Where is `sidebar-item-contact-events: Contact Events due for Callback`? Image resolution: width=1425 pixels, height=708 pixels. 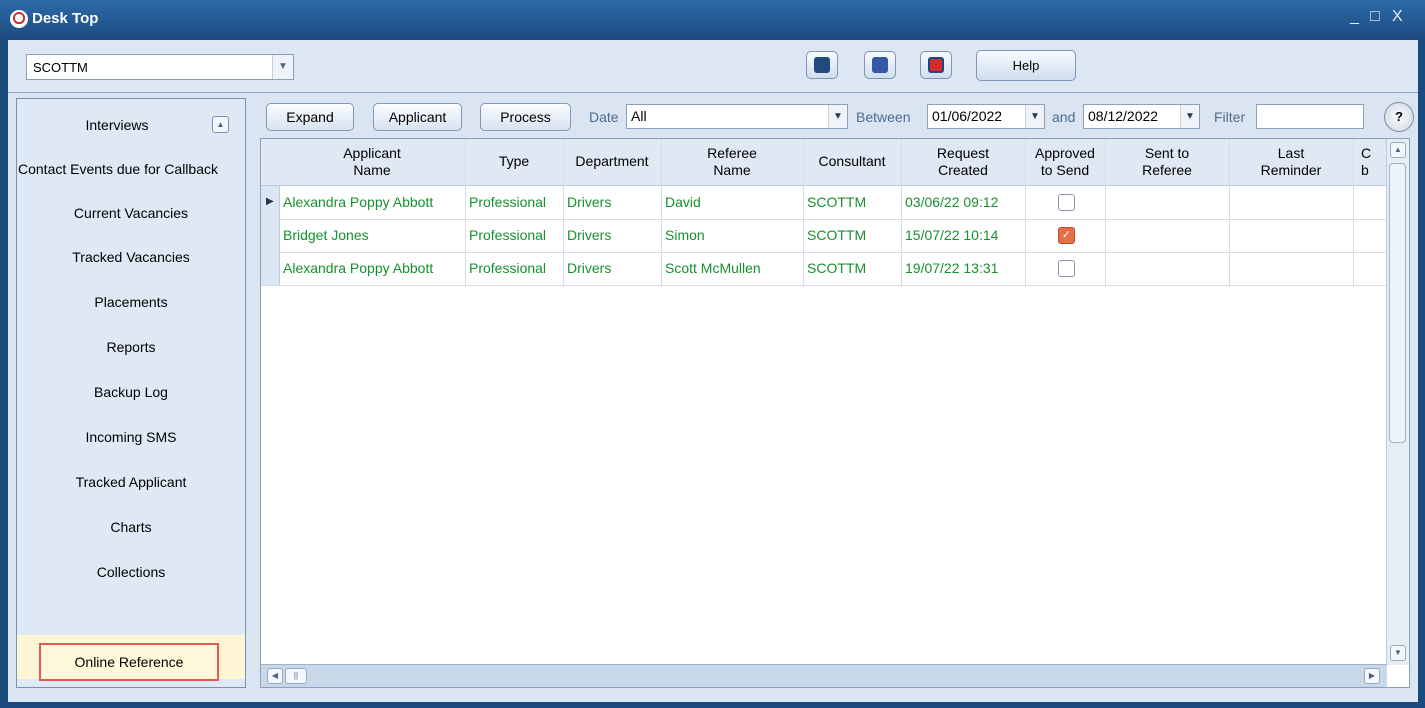
sidebar-item-contact-events: Contact Events due for Callback is located at coordinates (131, 169).